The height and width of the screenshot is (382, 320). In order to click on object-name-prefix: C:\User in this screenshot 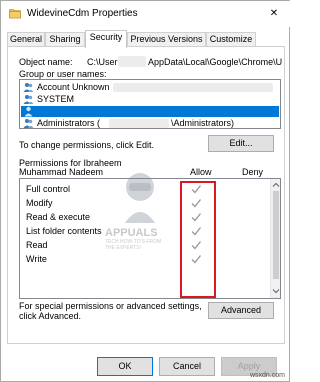, I will do `click(102, 62)`.